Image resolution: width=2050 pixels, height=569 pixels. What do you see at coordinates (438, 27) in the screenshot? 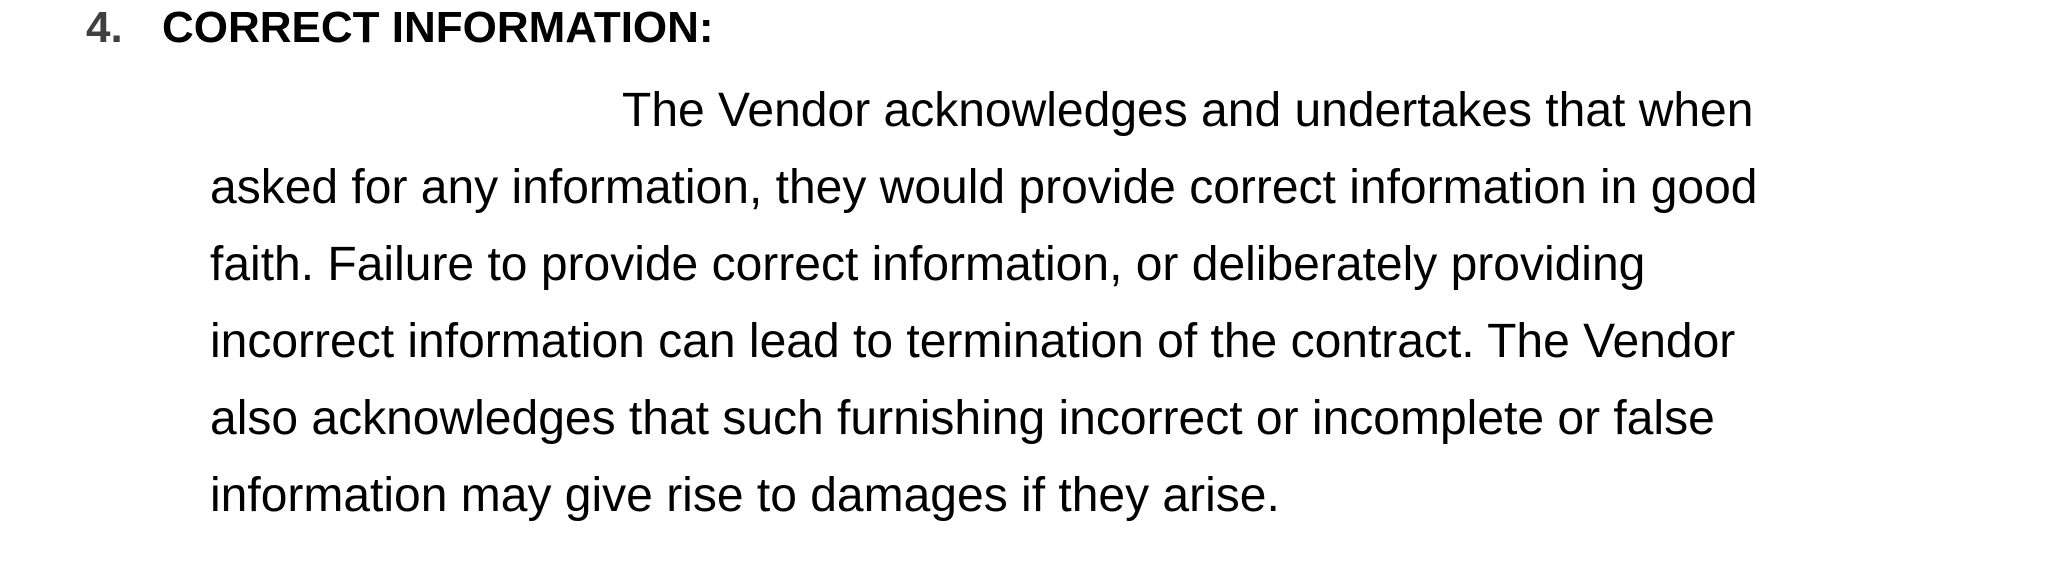
I see `clause-title: CORRECT INFORMATION:` at bounding box center [438, 27].